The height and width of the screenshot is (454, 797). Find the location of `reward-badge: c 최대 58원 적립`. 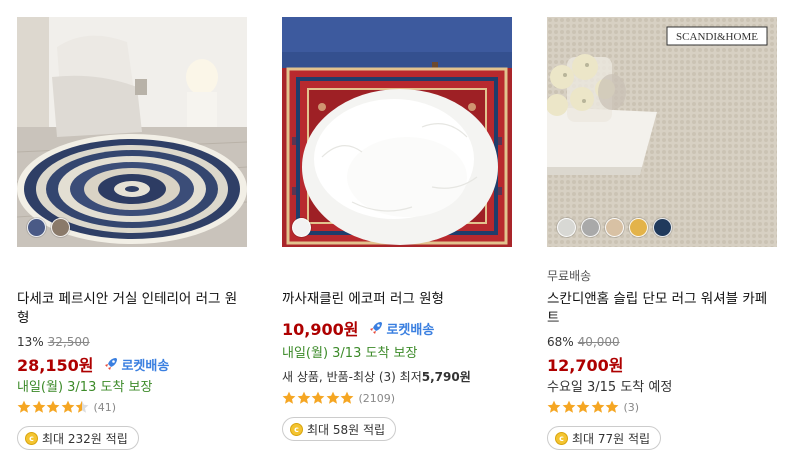

reward-badge: c 최대 58원 적립 is located at coordinates (339, 429).